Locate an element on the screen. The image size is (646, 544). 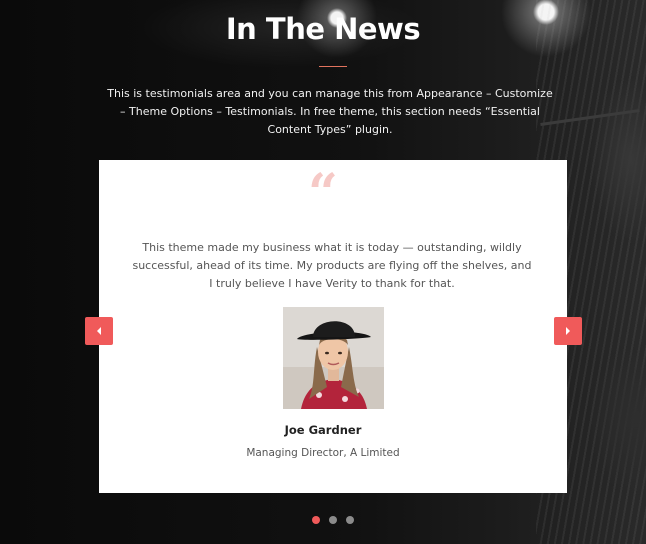
chevron-left-icon is located at coordinates (99, 331).